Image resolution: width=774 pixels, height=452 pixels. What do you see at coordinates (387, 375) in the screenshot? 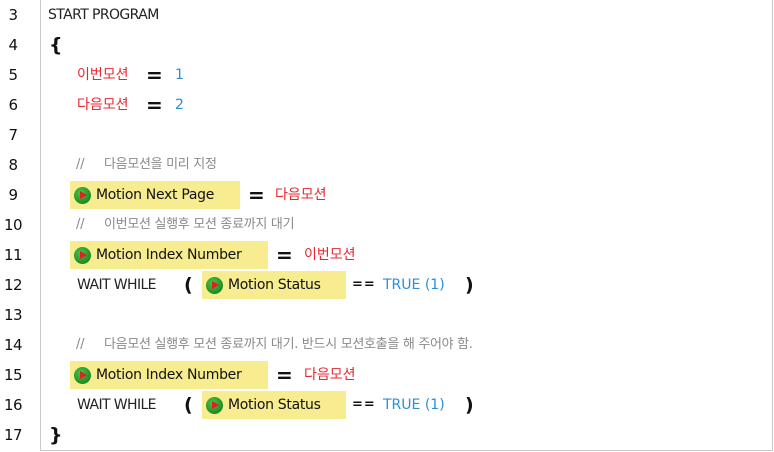
I see `code-line-15: 15 Motion Index Number = 다음모션` at bounding box center [387, 375].